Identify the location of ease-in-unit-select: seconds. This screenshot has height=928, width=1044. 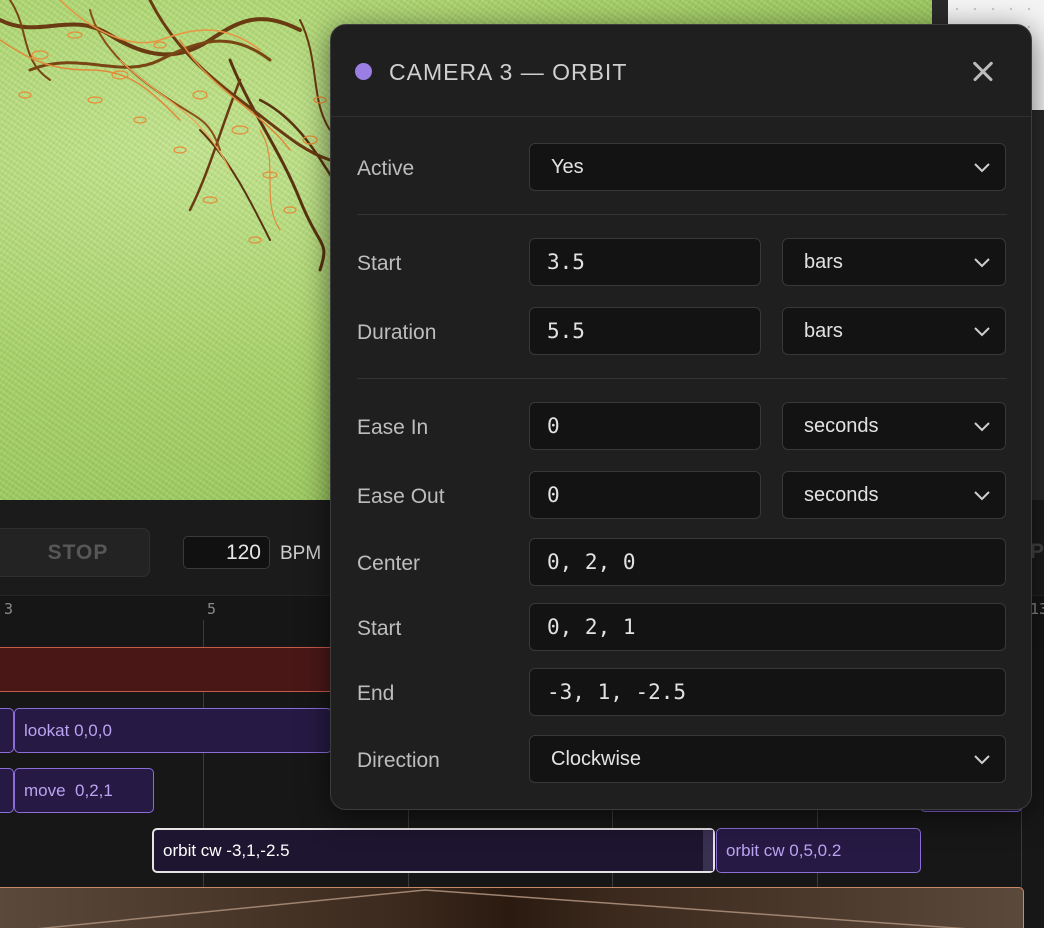
(894, 426).